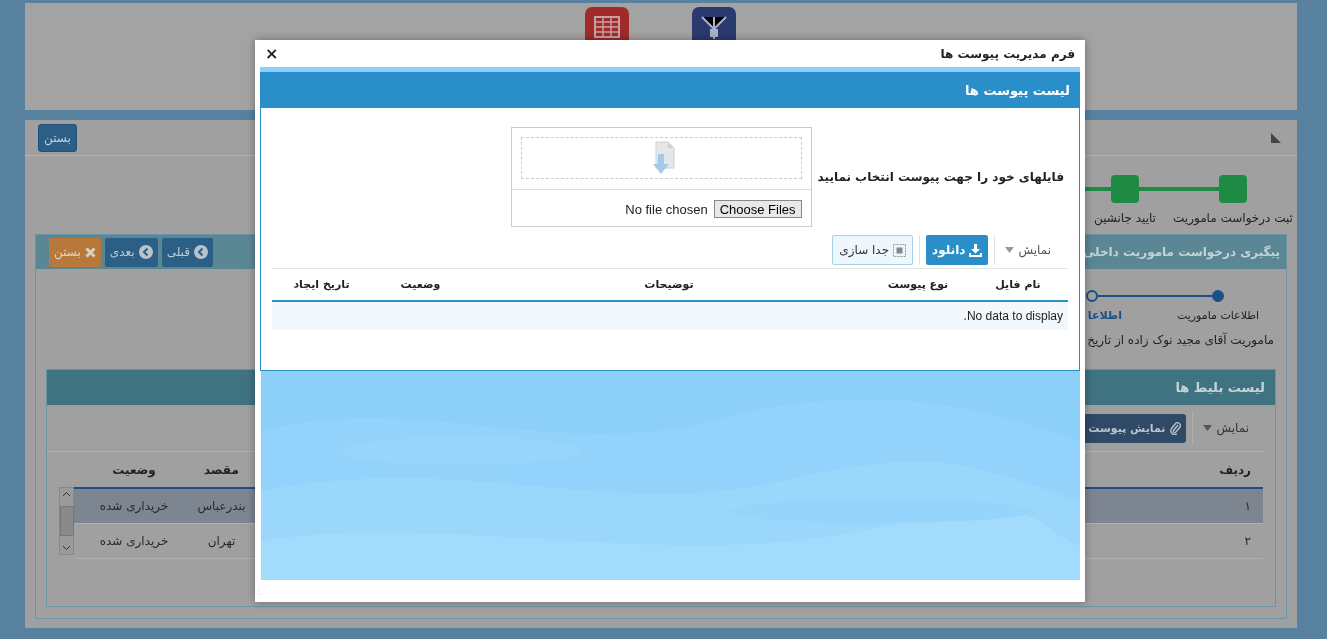 The width and height of the screenshot is (1327, 639). I want to click on paperclip-icon, so click(1175, 428).